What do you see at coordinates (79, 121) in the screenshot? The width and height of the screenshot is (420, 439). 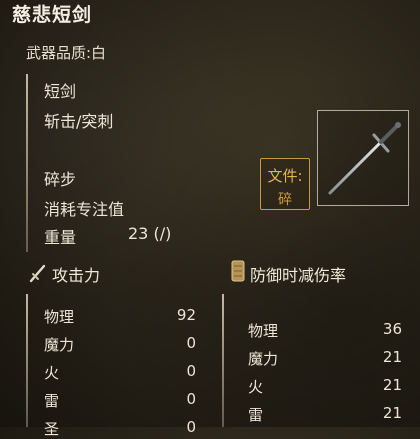 I see `weapon-attack-type: 斩击/突刺` at bounding box center [79, 121].